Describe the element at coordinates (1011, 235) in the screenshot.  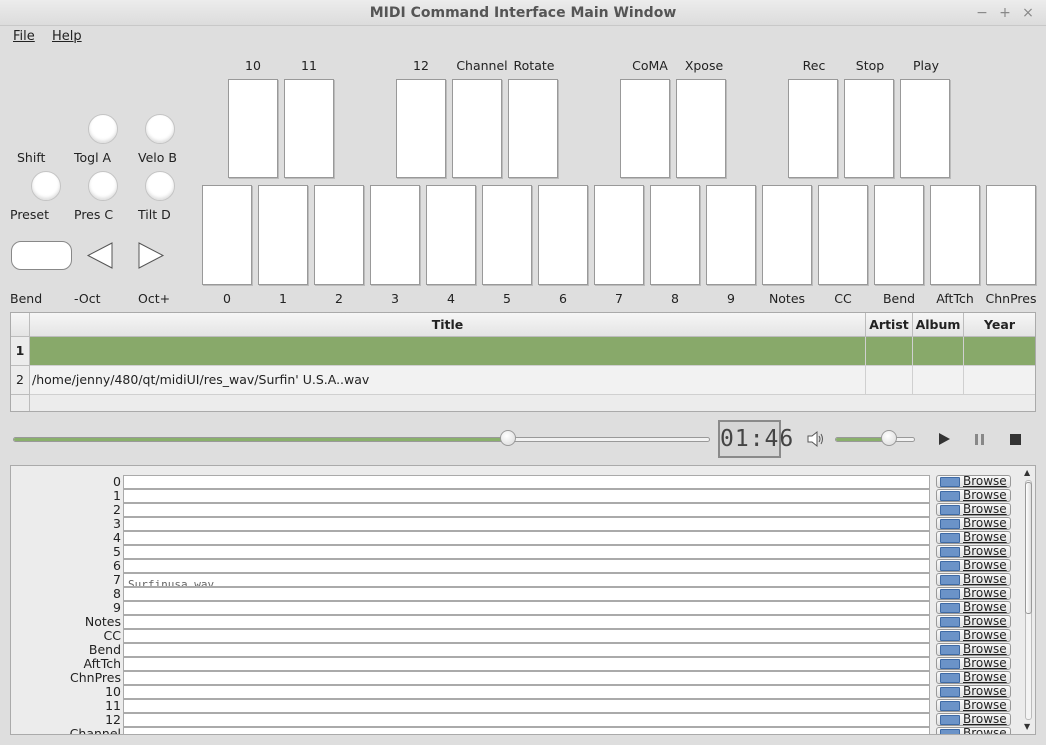
I see `pad-chnpres` at that location.